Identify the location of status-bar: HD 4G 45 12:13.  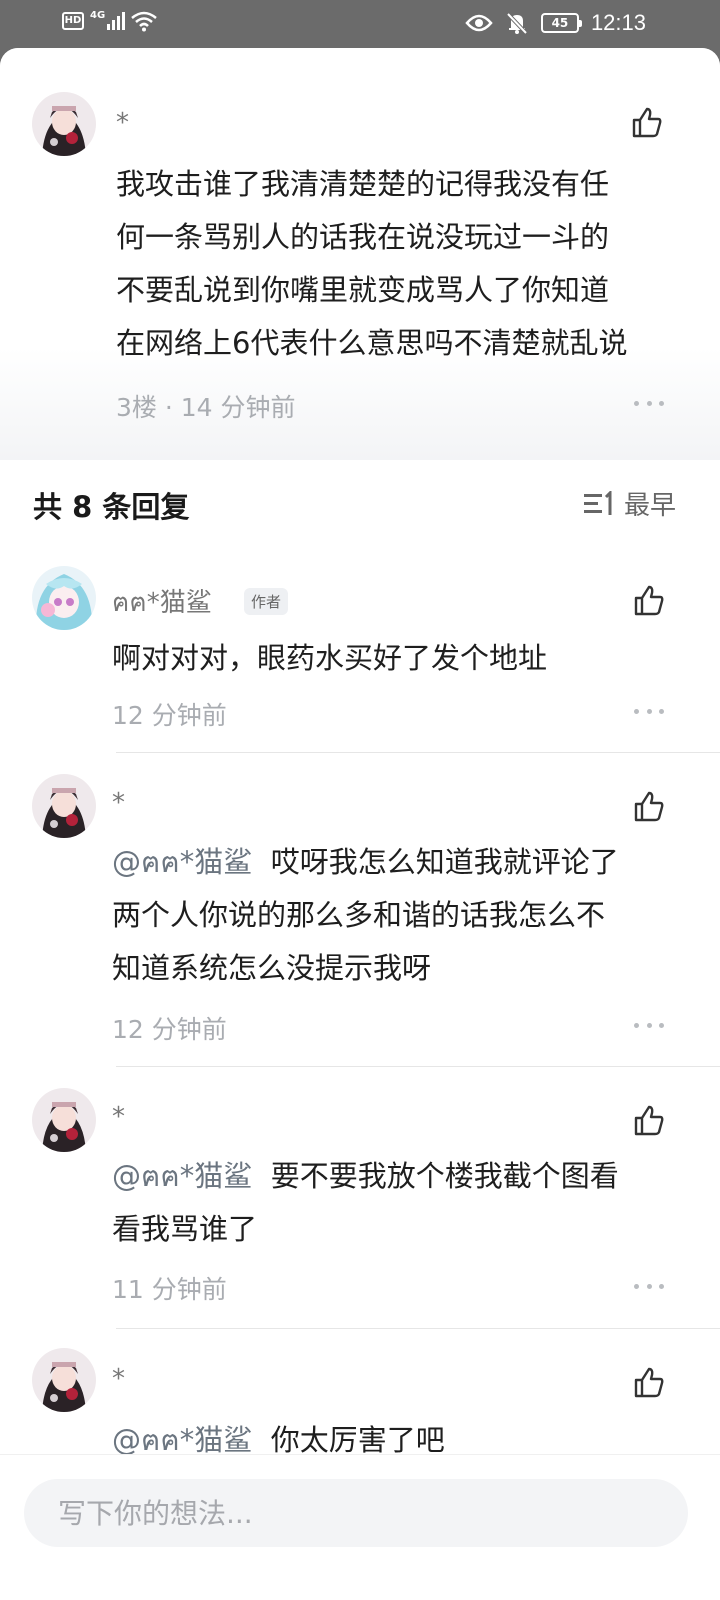
(360, 24).